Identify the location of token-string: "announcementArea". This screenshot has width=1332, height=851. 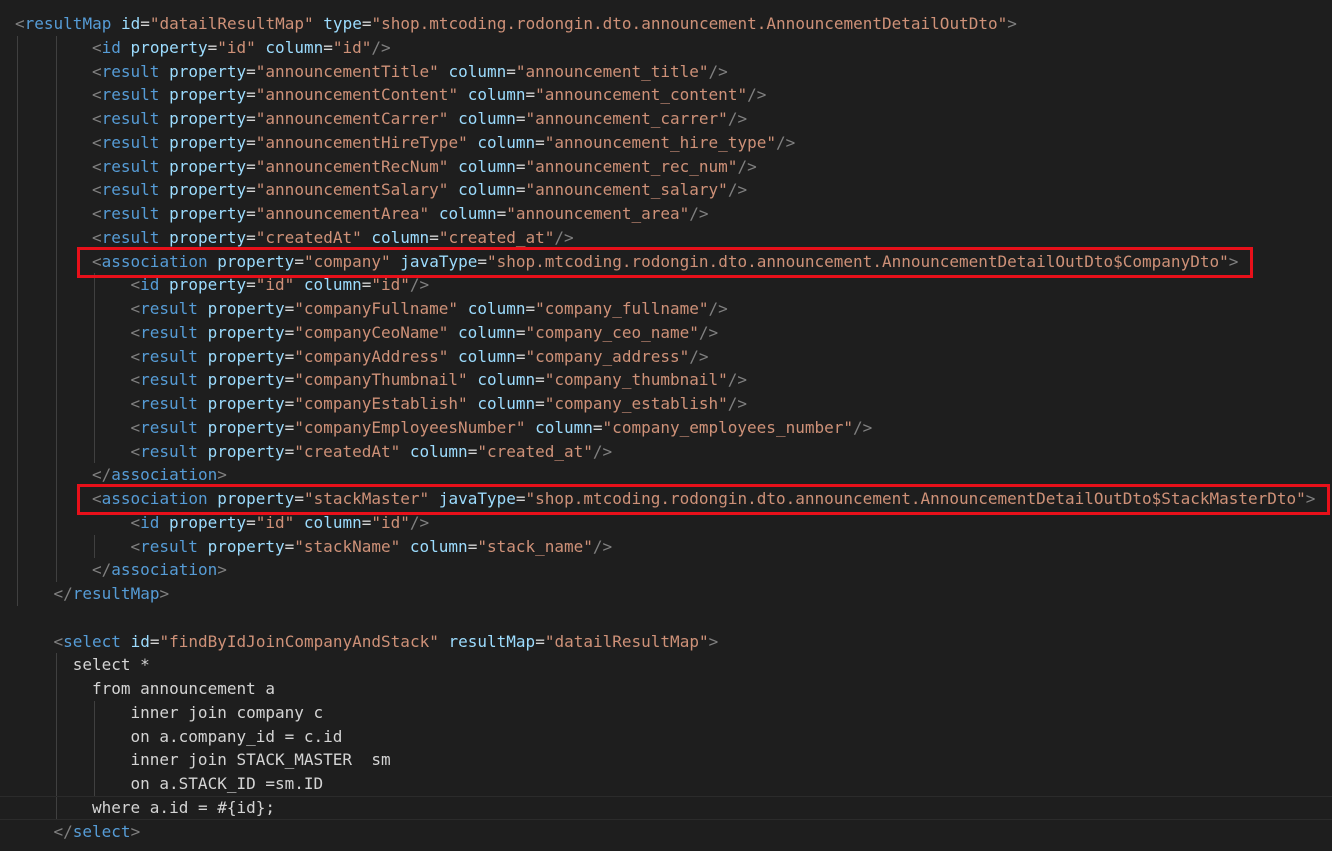
(342, 213).